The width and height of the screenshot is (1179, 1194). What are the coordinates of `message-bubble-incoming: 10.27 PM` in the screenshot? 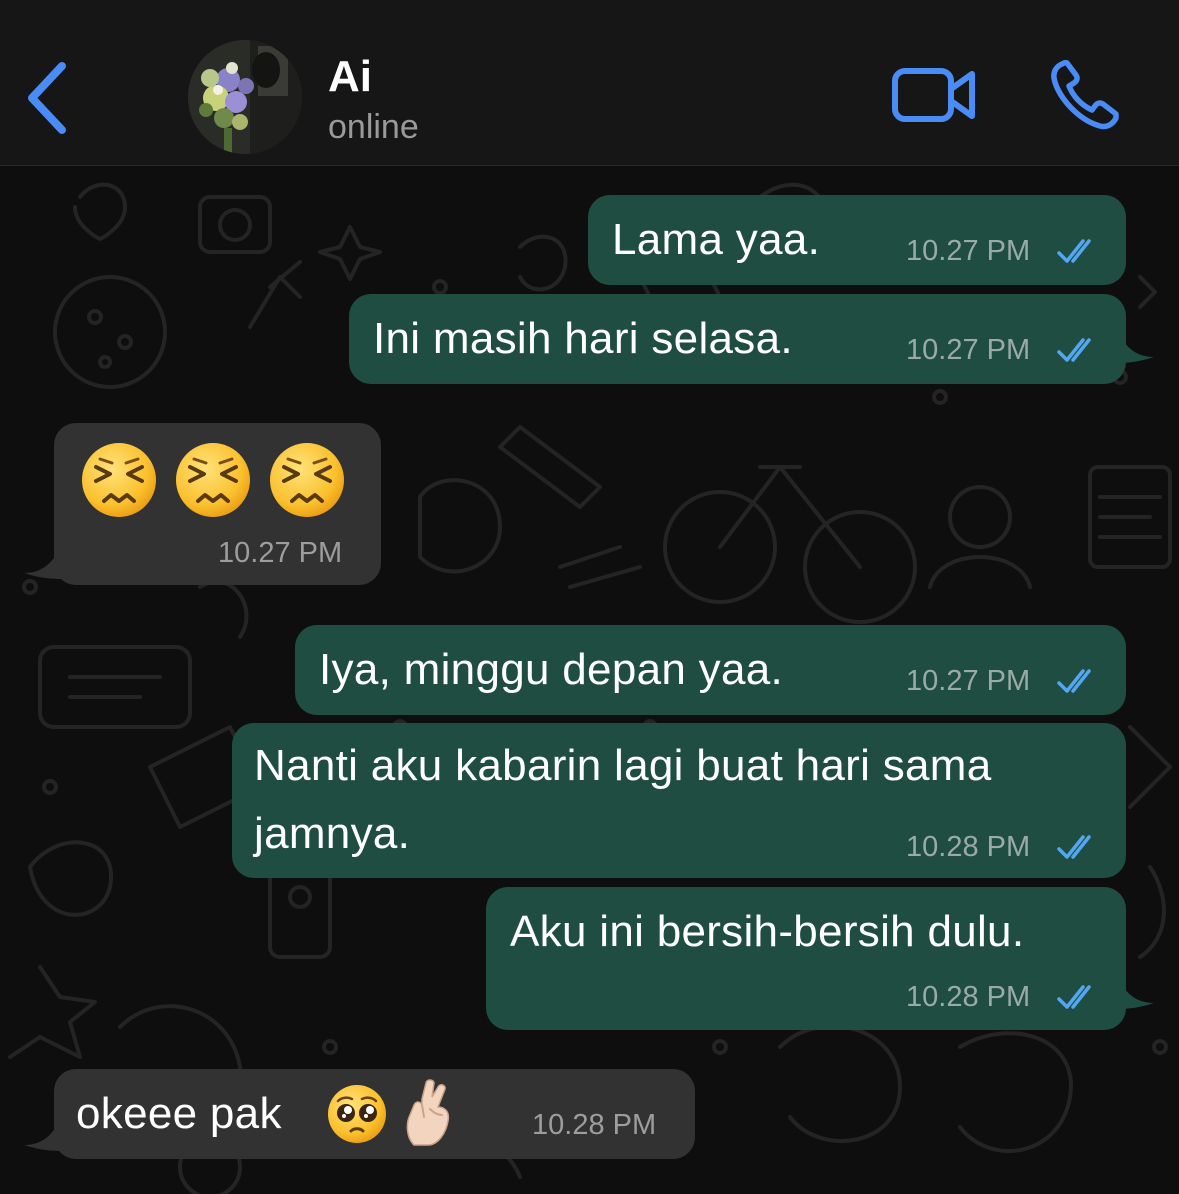 It's located at (217, 504).